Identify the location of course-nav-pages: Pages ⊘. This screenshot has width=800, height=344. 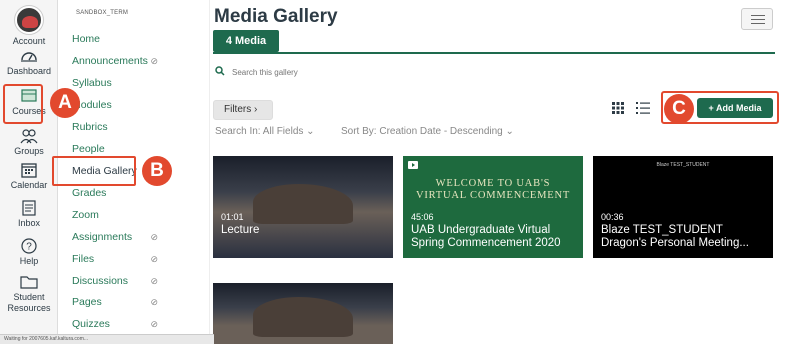
(137, 302).